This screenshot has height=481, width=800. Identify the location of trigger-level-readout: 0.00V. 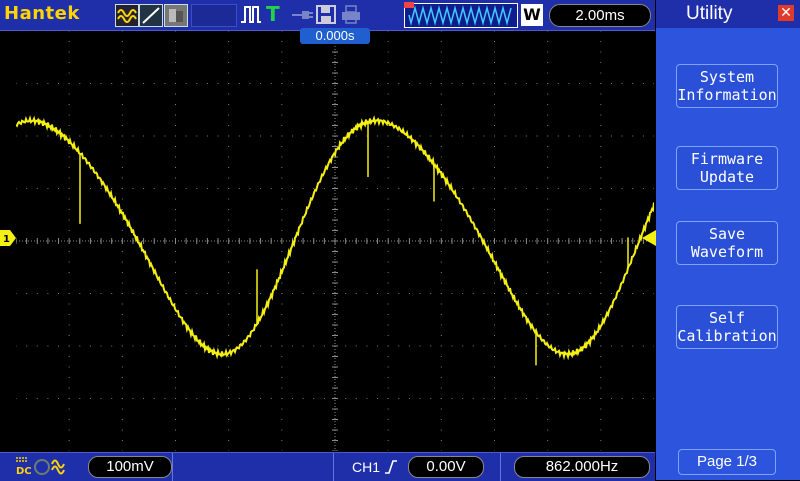
(446, 467).